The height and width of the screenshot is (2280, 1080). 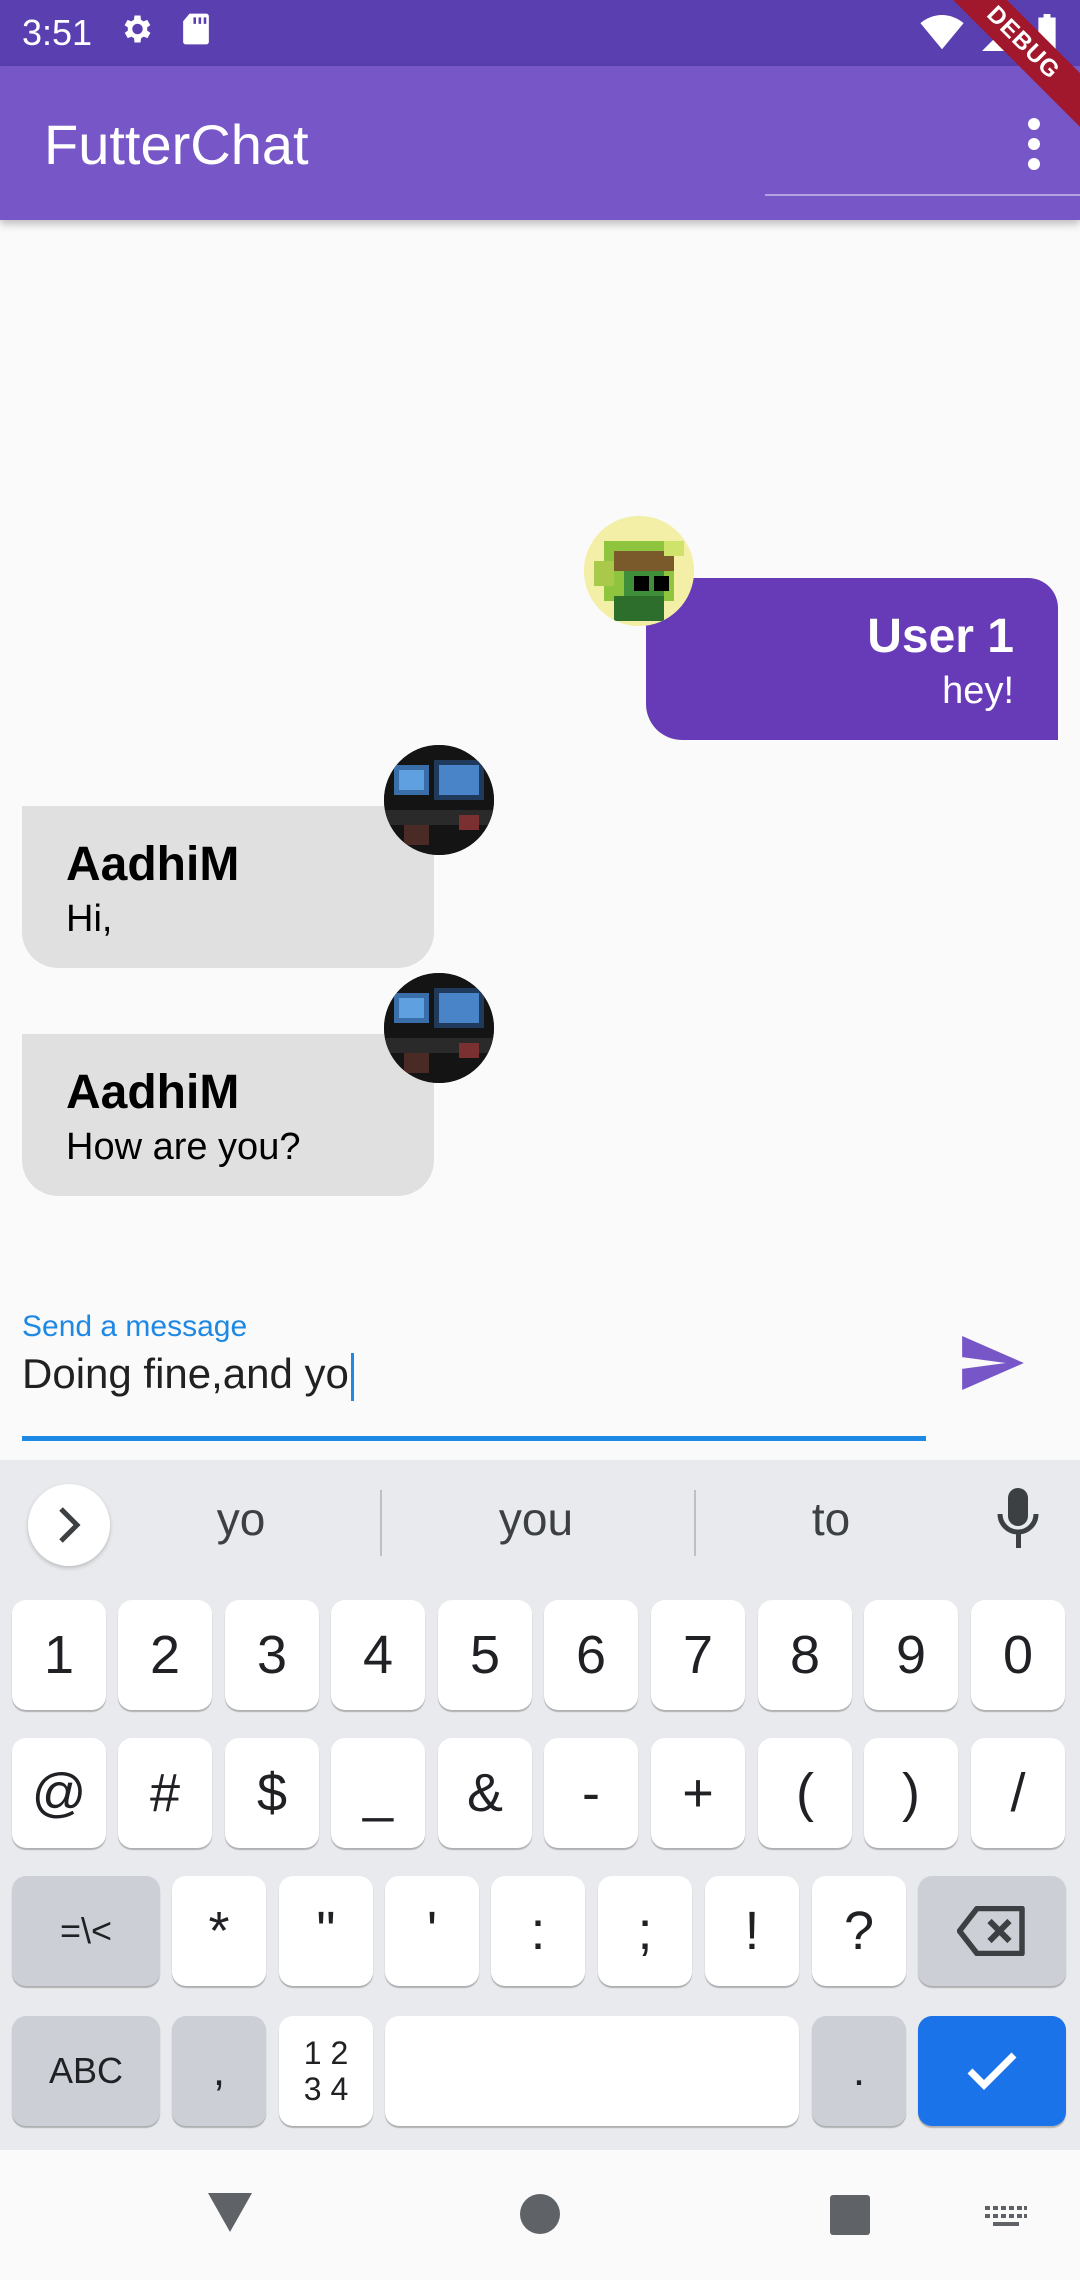 I want to click on key-ampersand: &, so click(x=485, y=1793).